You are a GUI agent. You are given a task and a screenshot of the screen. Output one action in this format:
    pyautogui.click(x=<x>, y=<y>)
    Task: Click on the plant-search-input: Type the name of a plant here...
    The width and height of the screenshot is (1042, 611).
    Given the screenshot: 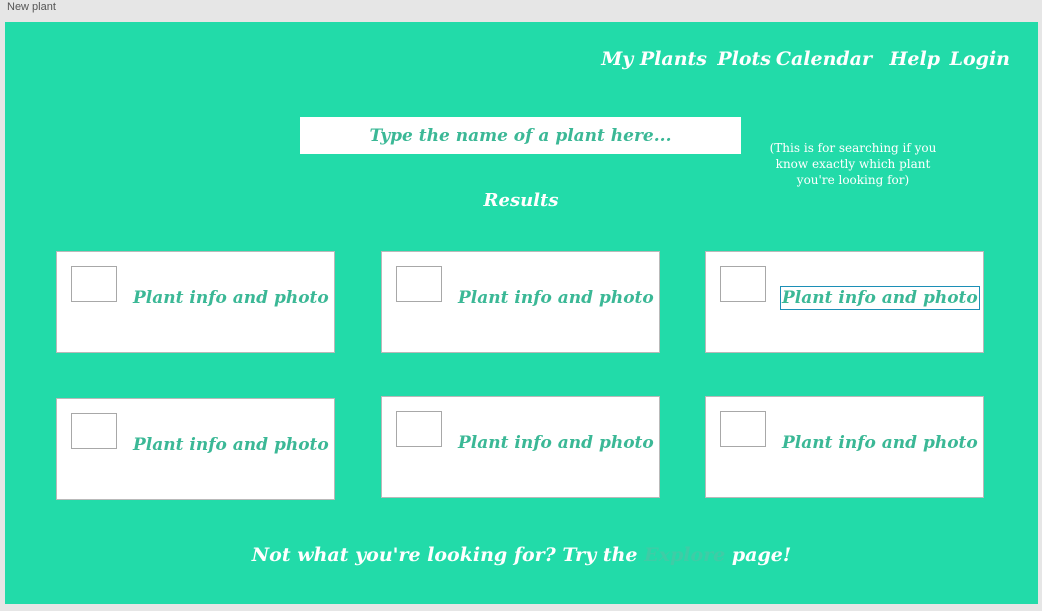 What is the action you would take?
    pyautogui.click(x=520, y=135)
    